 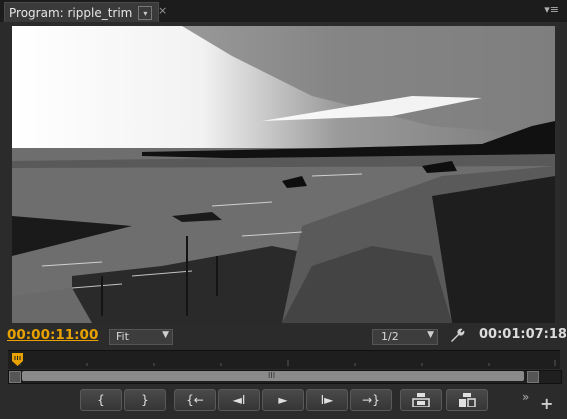 What do you see at coordinates (525, 397) in the screenshot?
I see `more-controls-icon: »` at bounding box center [525, 397].